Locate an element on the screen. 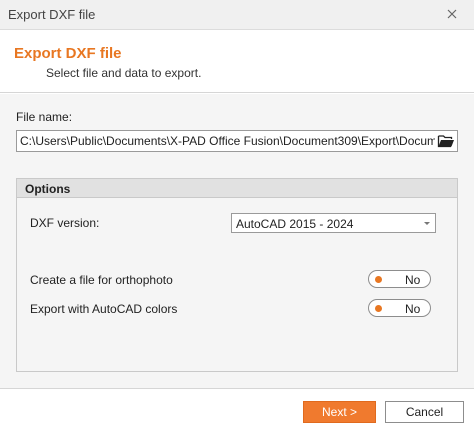 This screenshot has height=433, width=474. file-name-field is located at coordinates (237, 141).